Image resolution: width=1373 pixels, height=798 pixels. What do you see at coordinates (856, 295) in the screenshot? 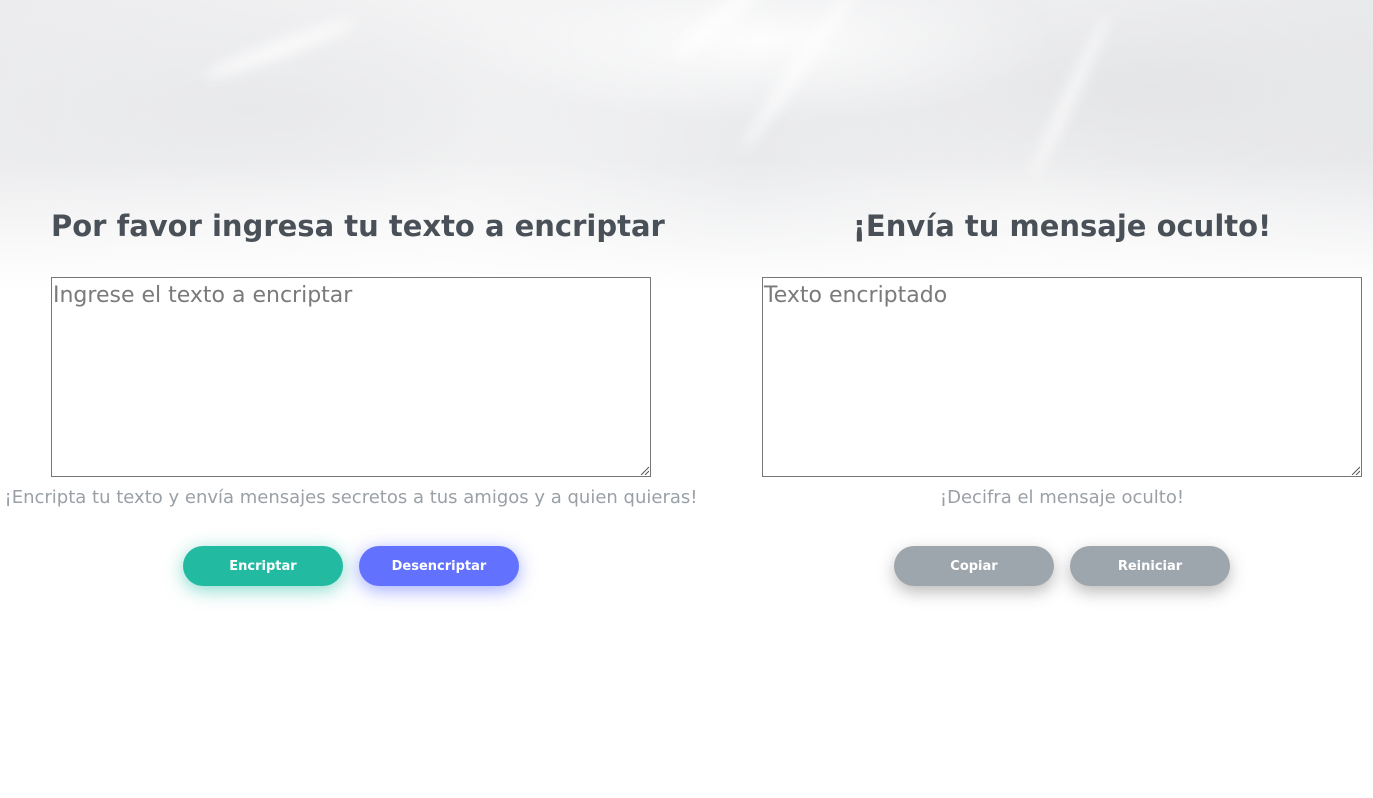
I see `output-placeholder: Texto encriptado` at bounding box center [856, 295].